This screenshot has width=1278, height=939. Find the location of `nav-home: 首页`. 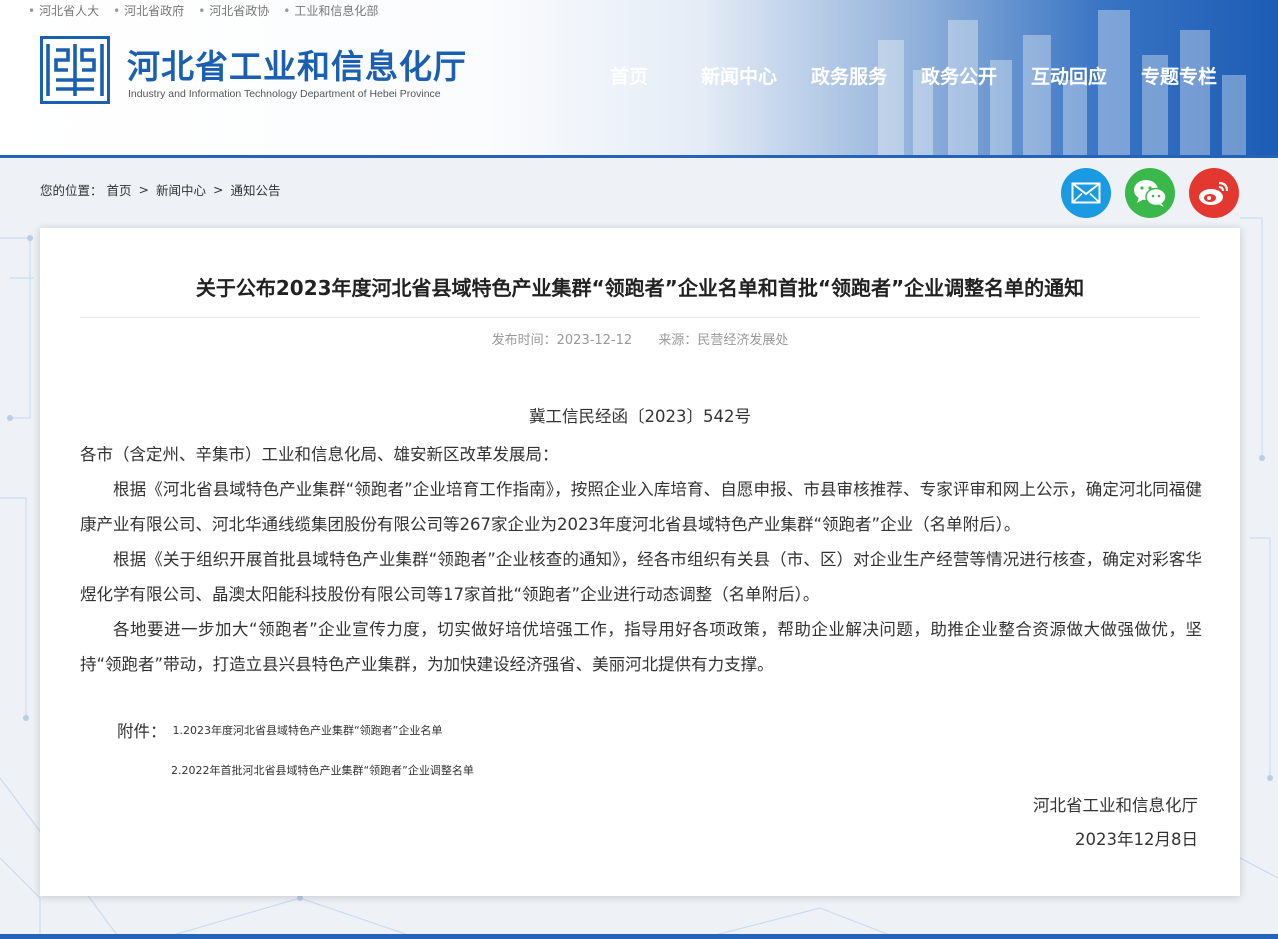

nav-home: 首页 is located at coordinates (629, 75).